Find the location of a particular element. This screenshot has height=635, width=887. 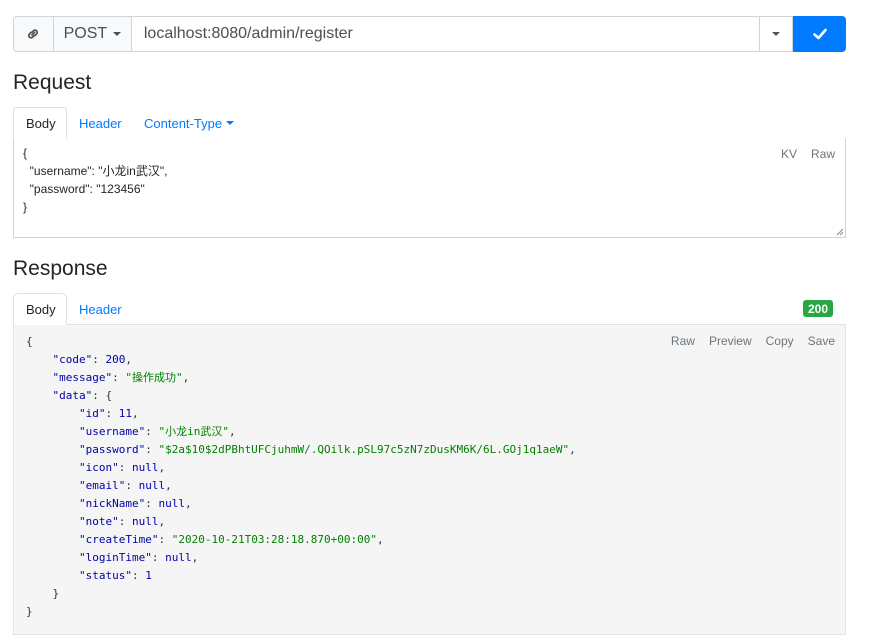

json-value-username: "小龙in武汉" is located at coordinates (193, 431).